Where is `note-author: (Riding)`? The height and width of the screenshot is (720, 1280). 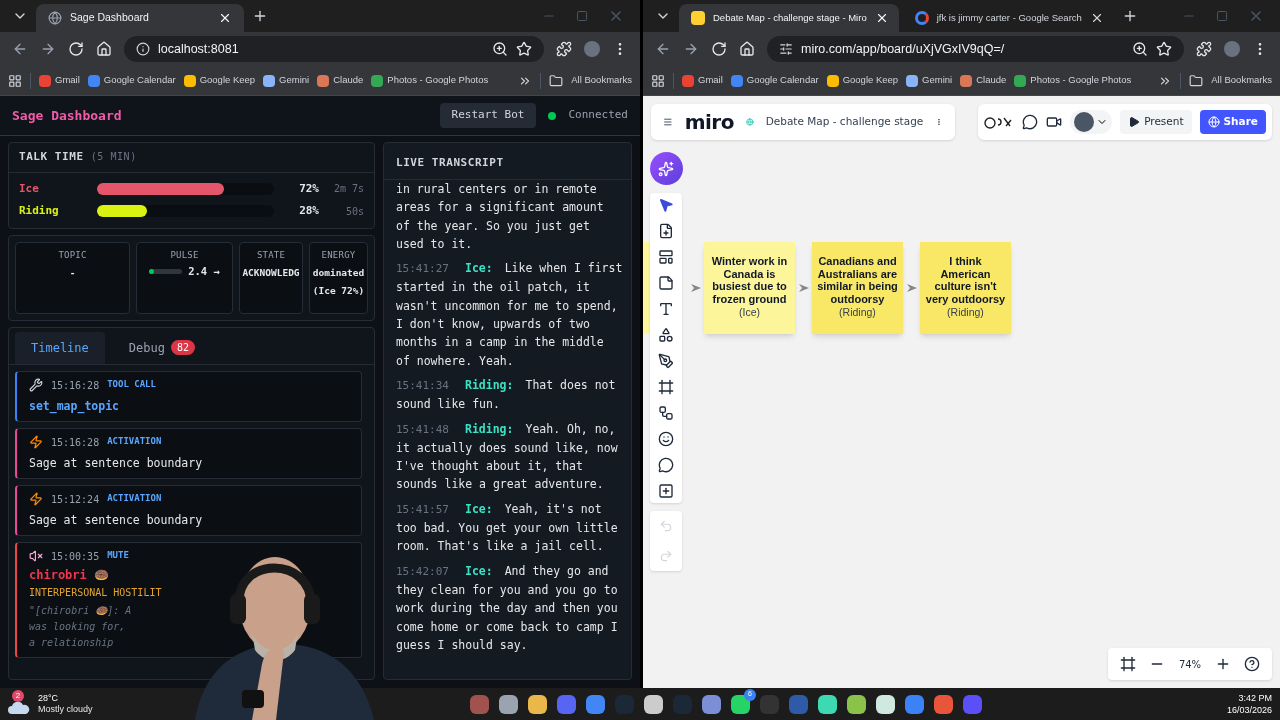 note-author: (Riding) is located at coordinates (965, 313).